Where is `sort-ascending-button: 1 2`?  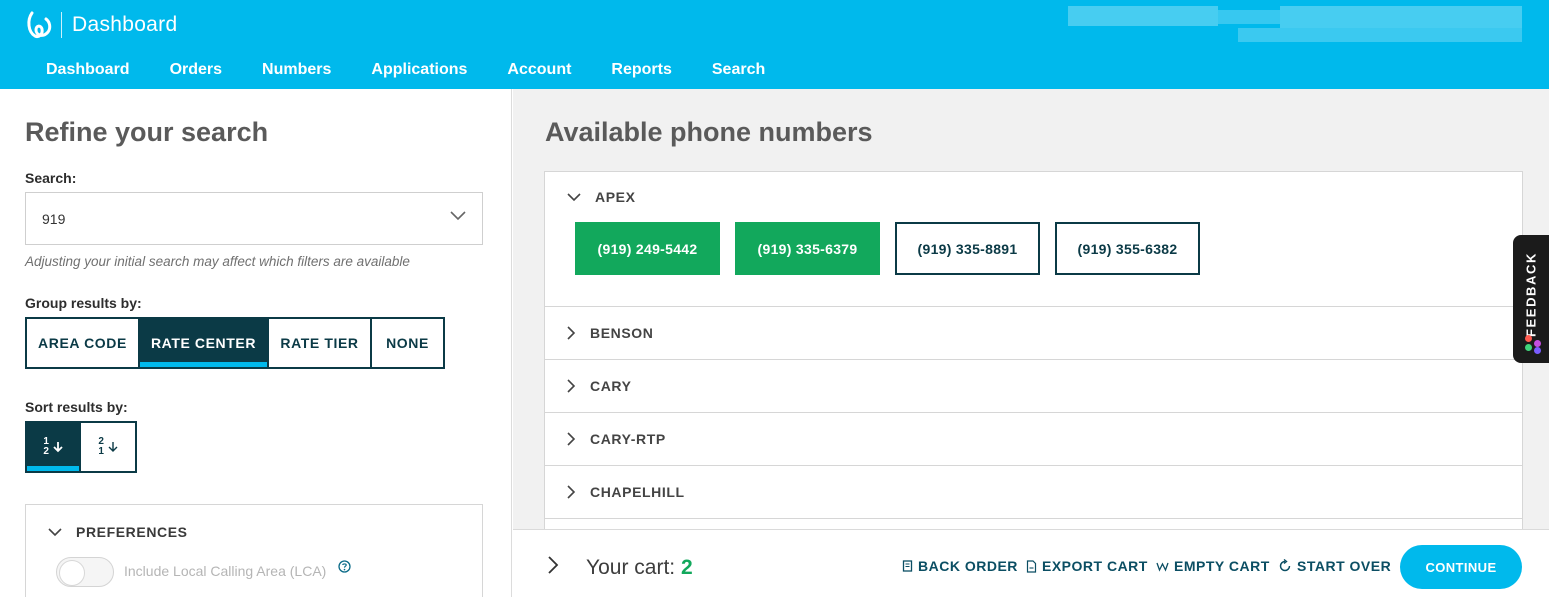
sort-ascending-button: 1 2 is located at coordinates (54, 447).